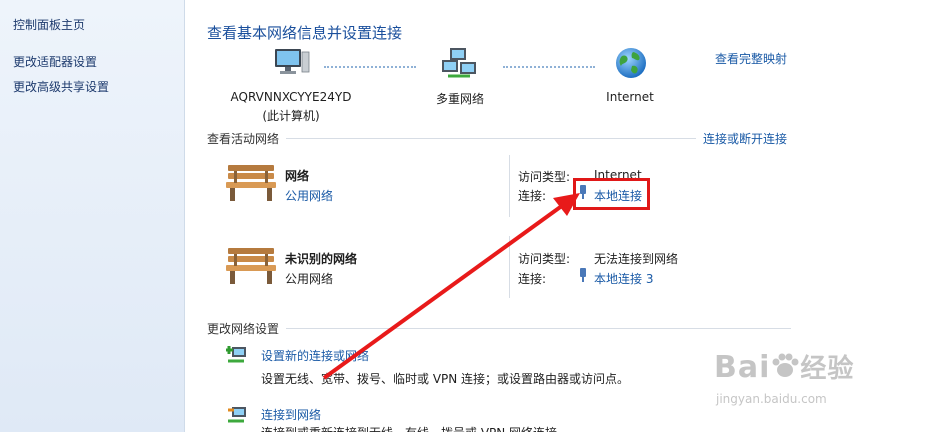 This screenshot has width=928, height=432. I want to click on sidebar-item-control-panel-home: 控制面板主页, so click(49, 24).